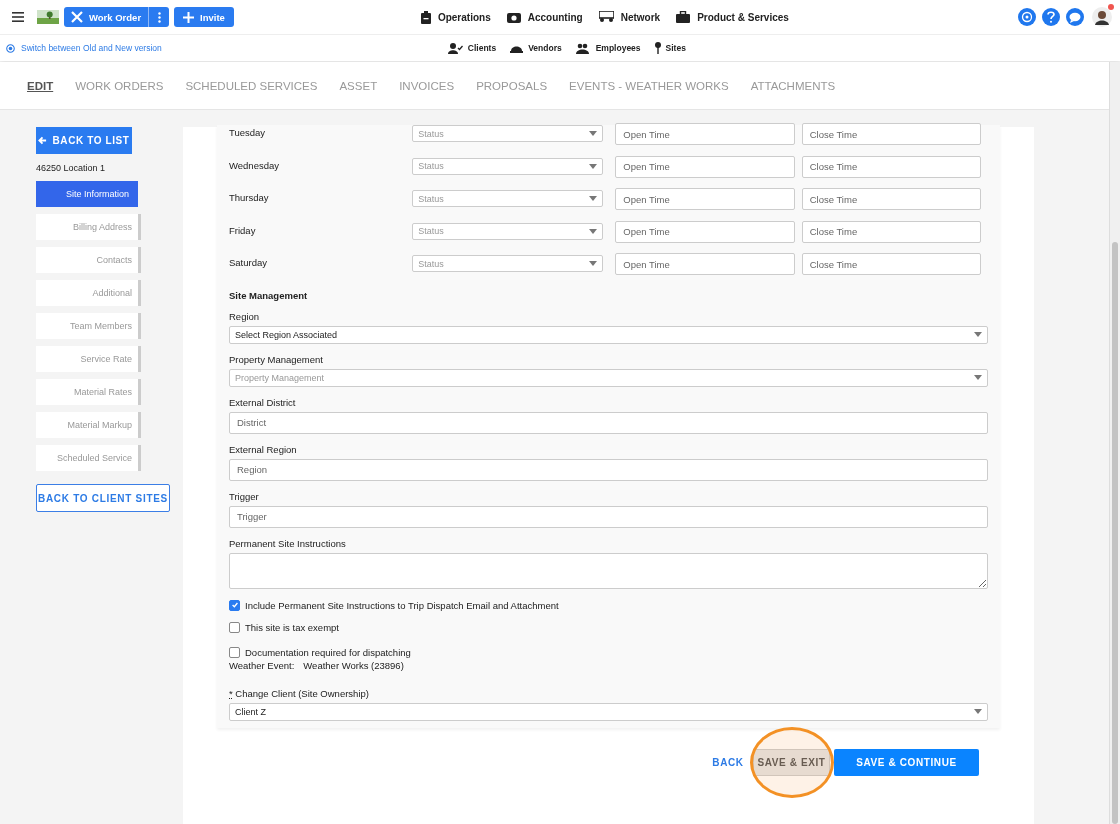 This screenshot has width=1120, height=824. Describe the element at coordinates (358, 85) in the screenshot. I see `tab: ASSET` at that location.